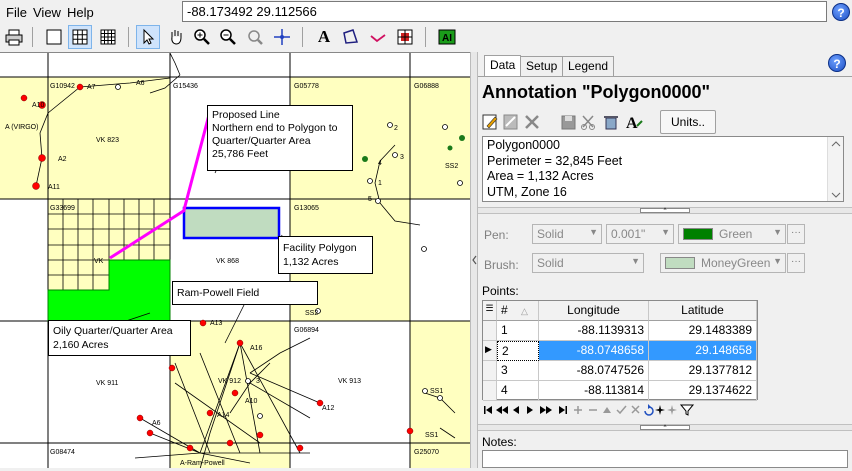 The image size is (852, 471). Describe the element at coordinates (80, 12) in the screenshot. I see `menu-help: Help` at that location.